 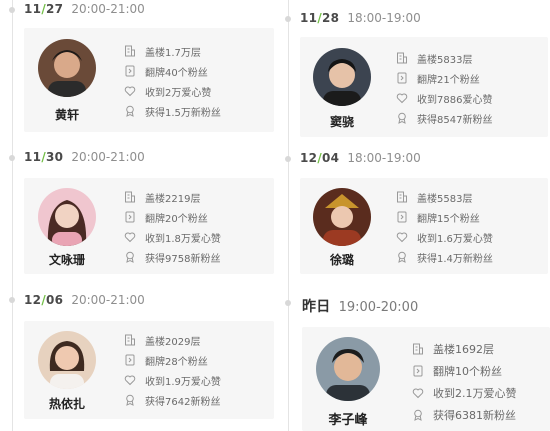 I want to click on stat-likes: 收到2.1万爱心赞, so click(x=475, y=393).